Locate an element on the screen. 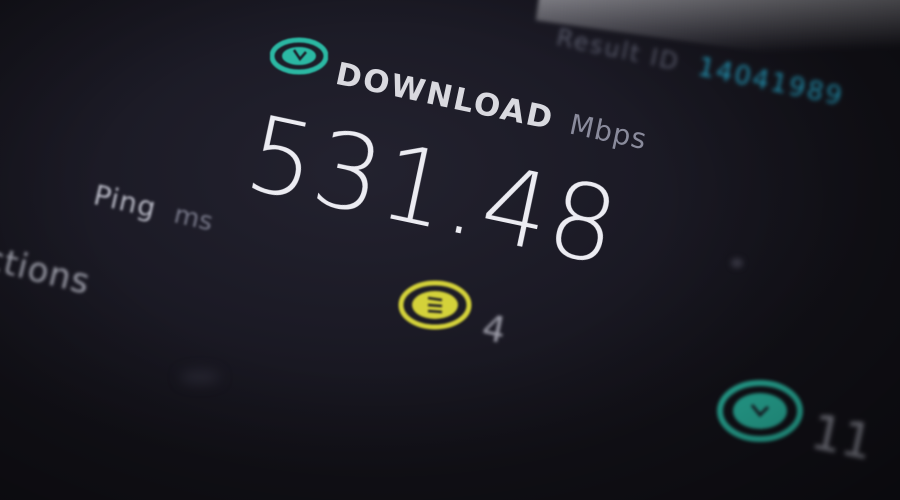  ping-header: Ping ms is located at coordinates (154, 207).